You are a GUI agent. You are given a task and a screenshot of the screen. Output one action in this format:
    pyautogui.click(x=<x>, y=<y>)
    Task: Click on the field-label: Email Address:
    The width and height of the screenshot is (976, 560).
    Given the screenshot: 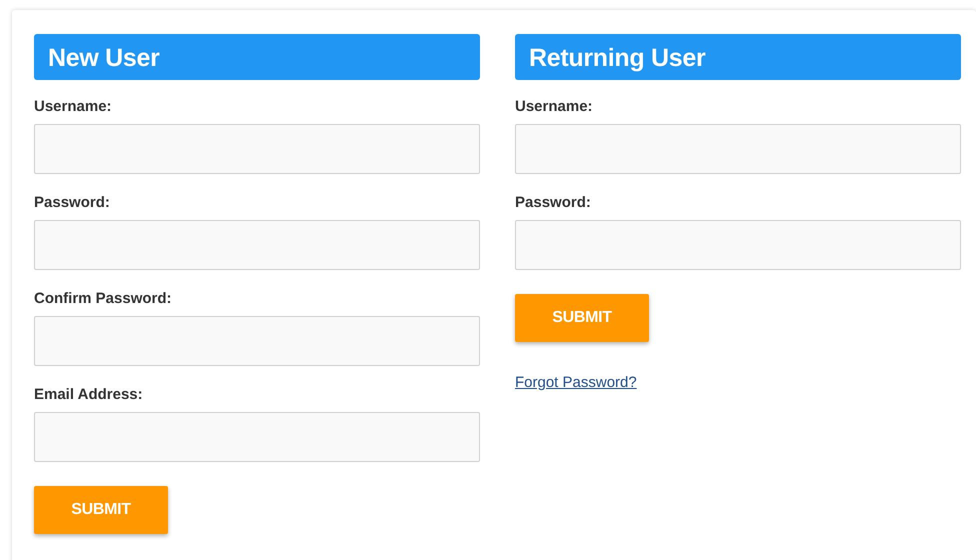 What is the action you would take?
    pyautogui.click(x=88, y=395)
    